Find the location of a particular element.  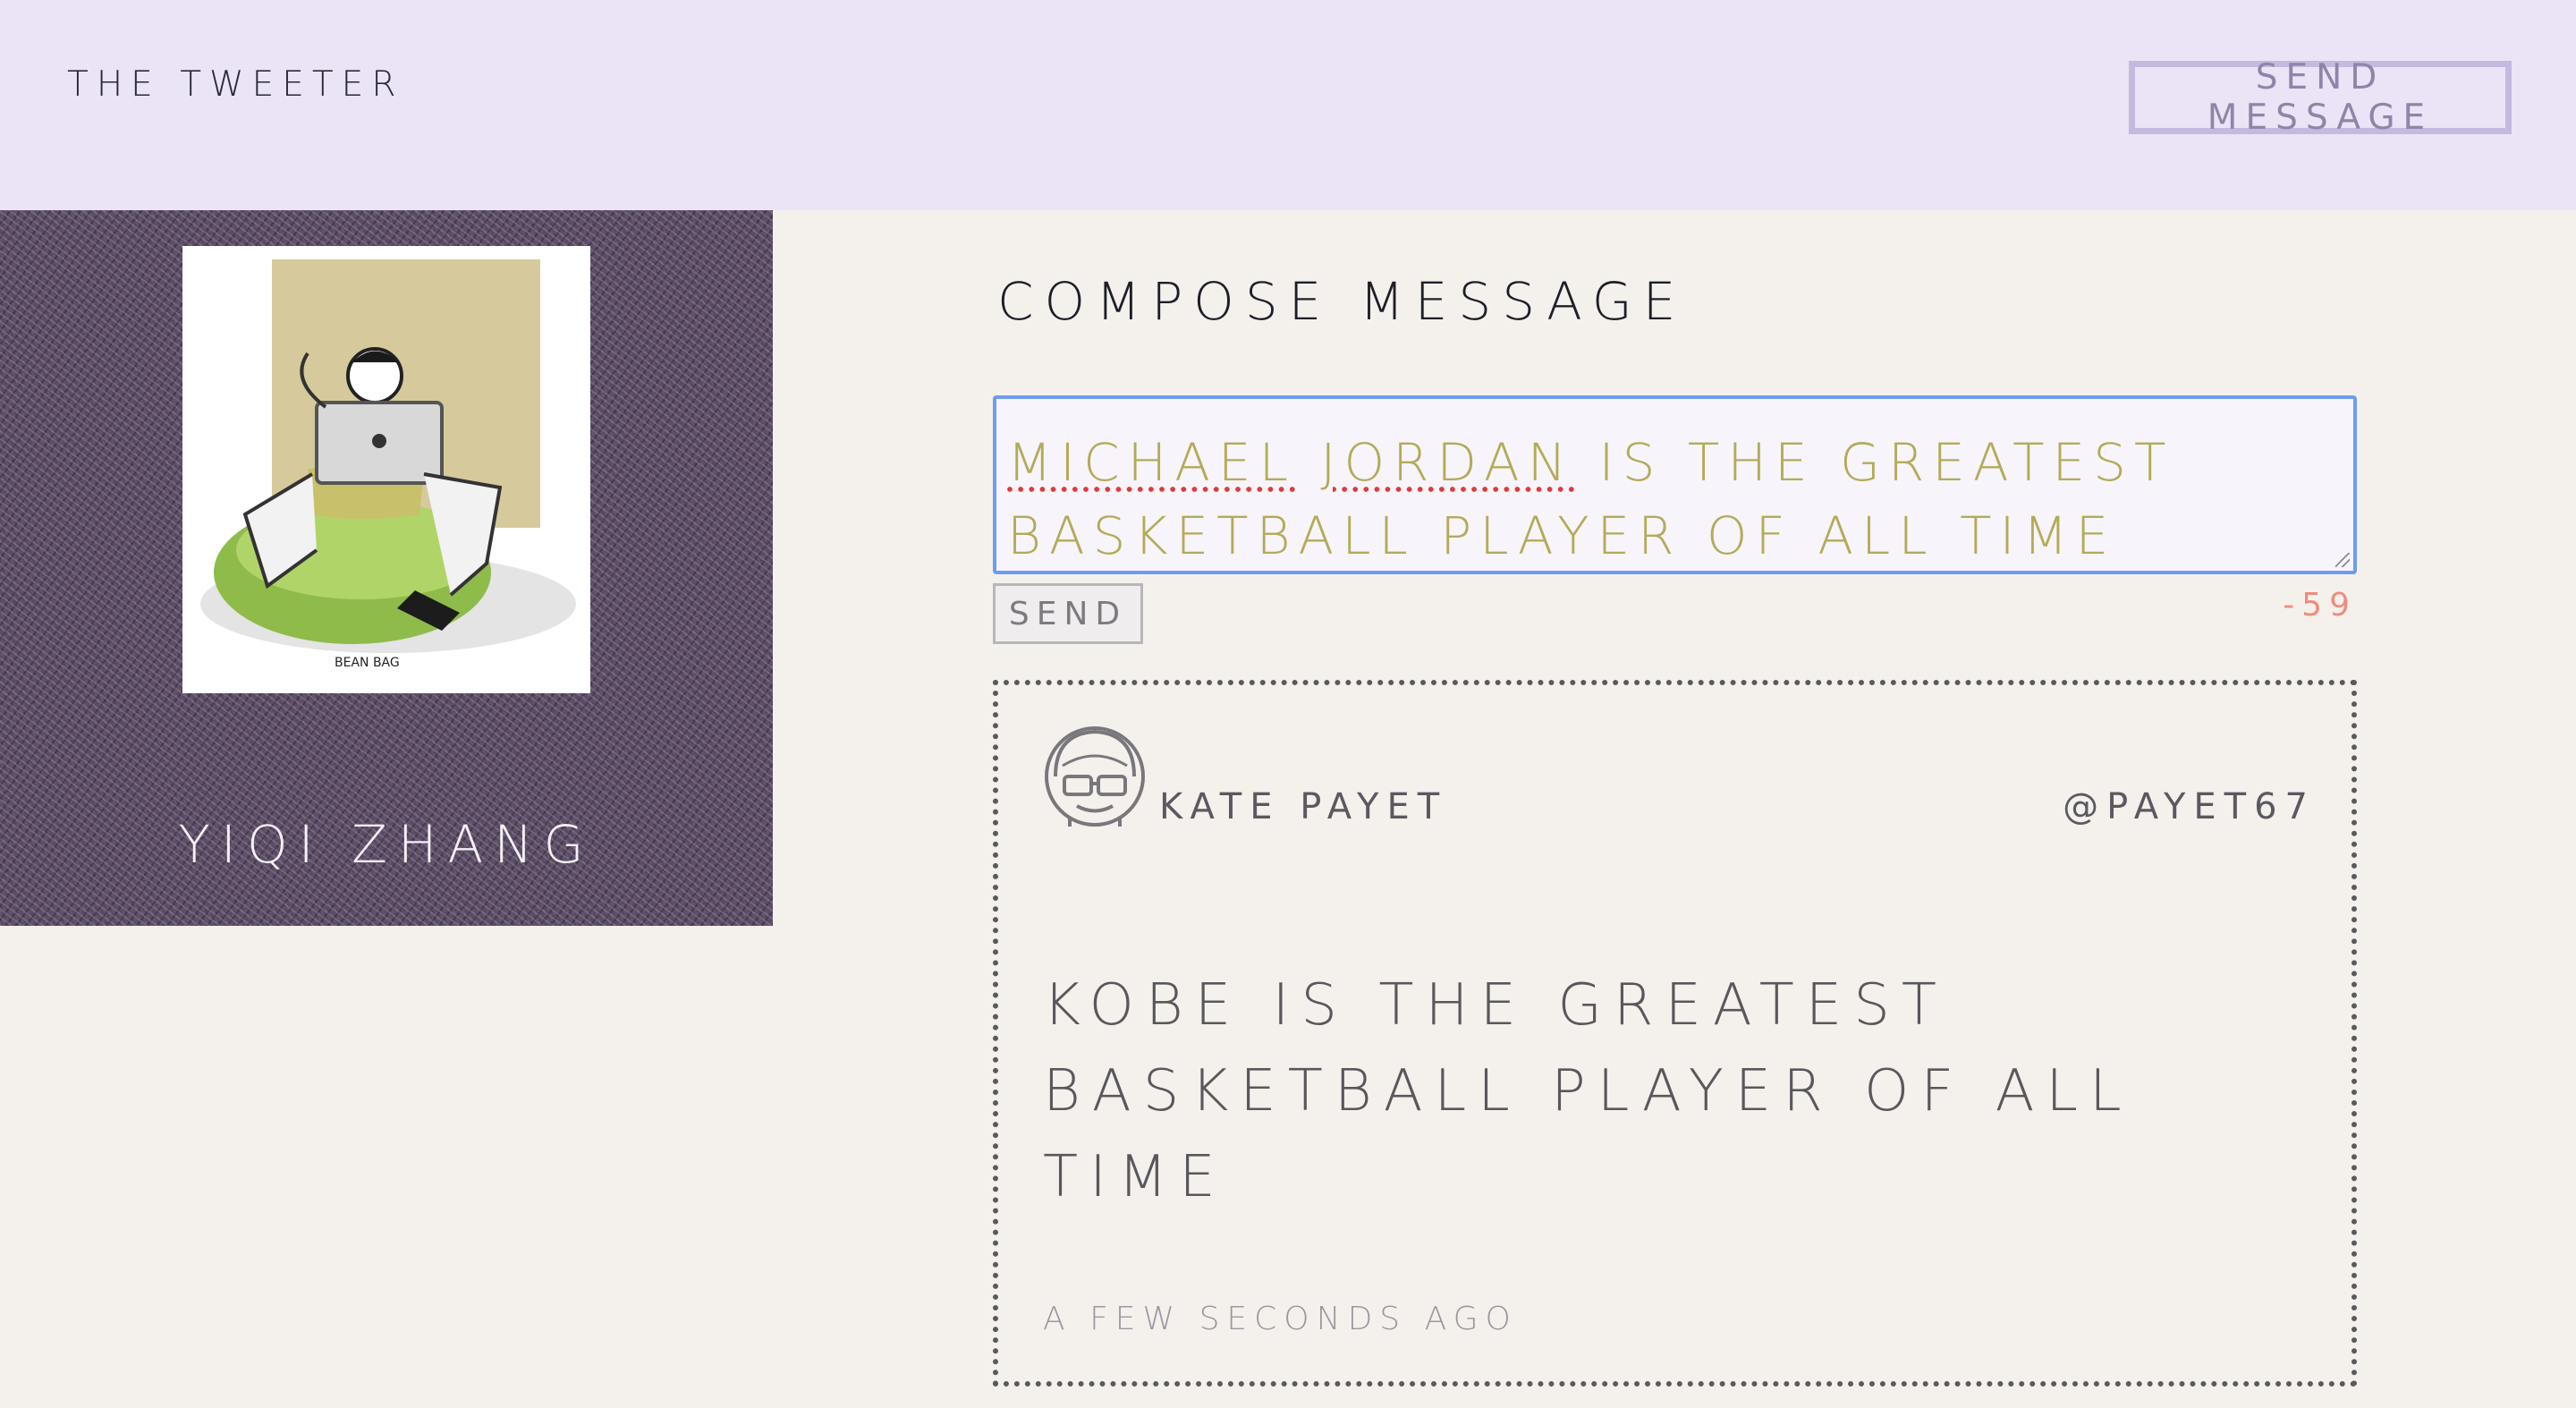

profile-name: YIQI ZHANG is located at coordinates (386, 845).